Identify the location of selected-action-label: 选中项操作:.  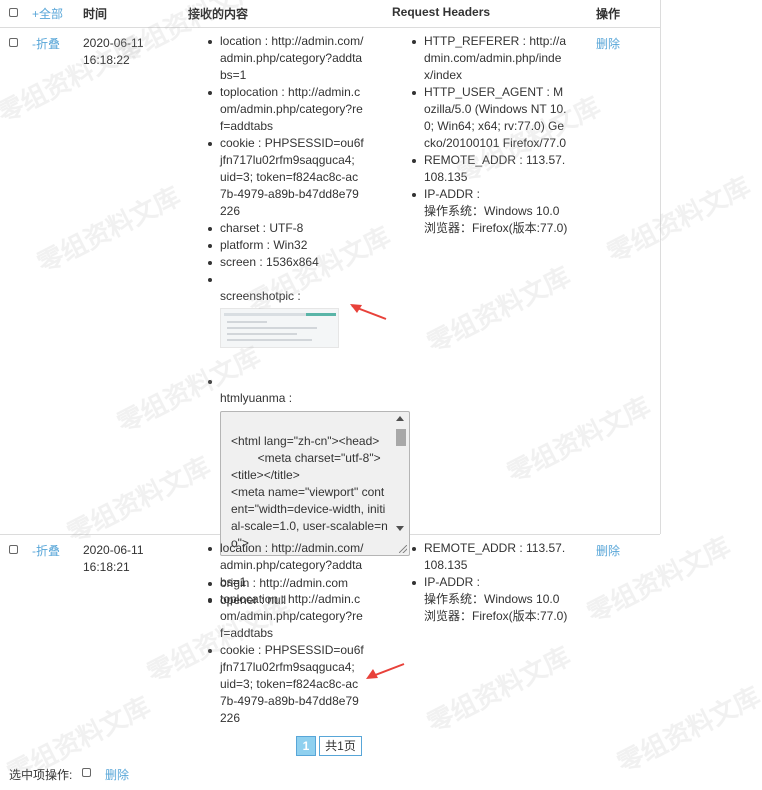
(41, 775).